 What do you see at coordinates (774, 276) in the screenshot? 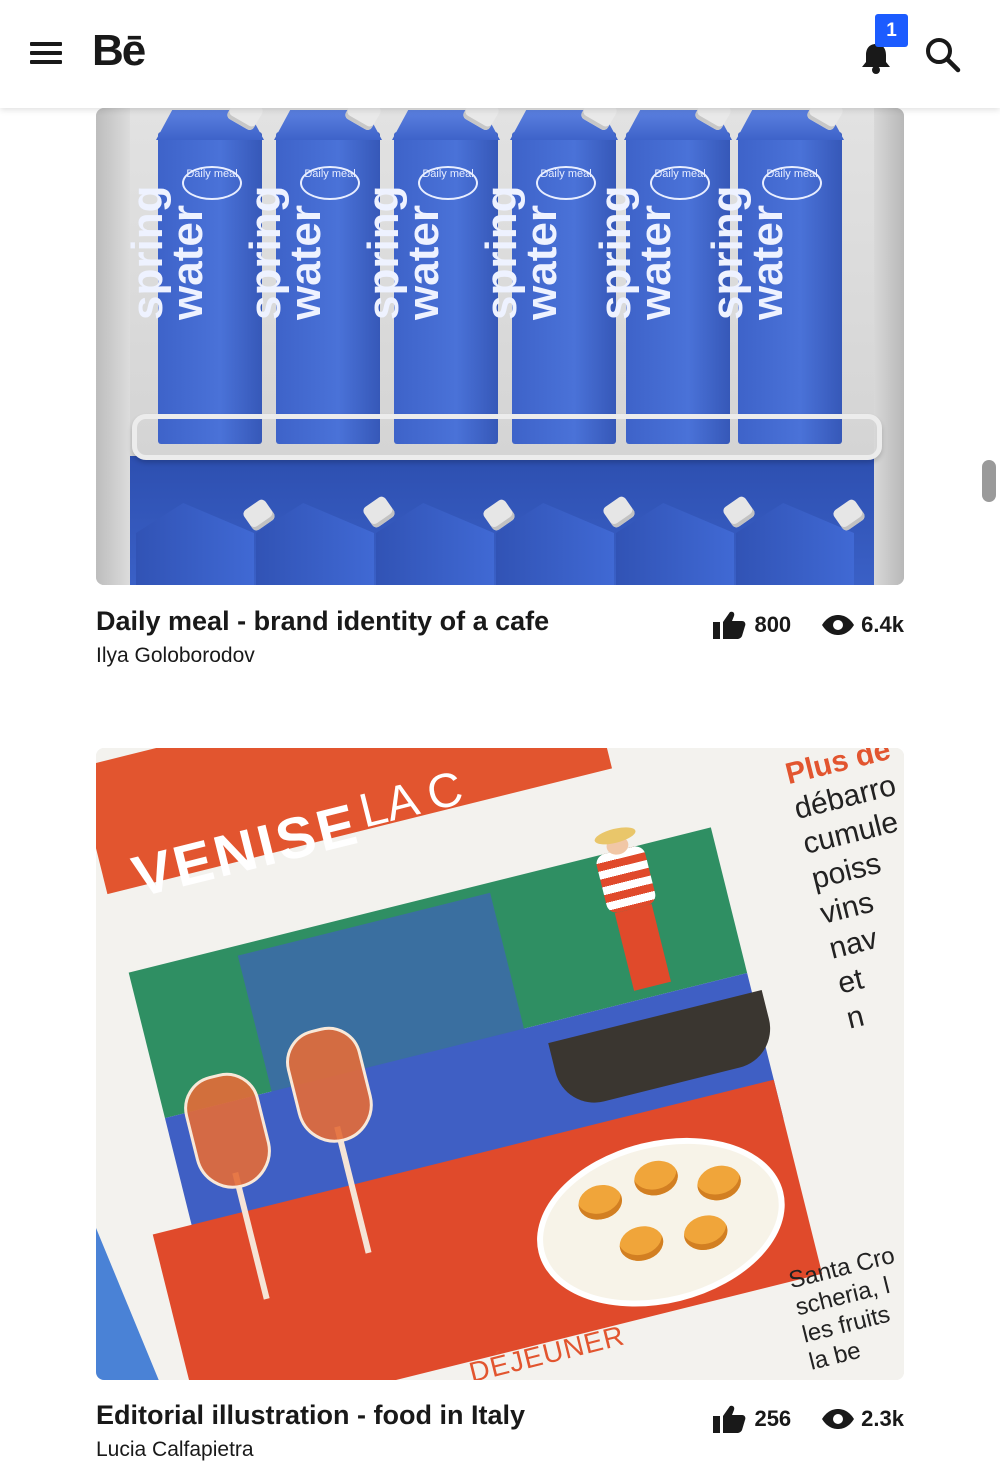
I see `carton: Daily meal spring water` at bounding box center [774, 276].